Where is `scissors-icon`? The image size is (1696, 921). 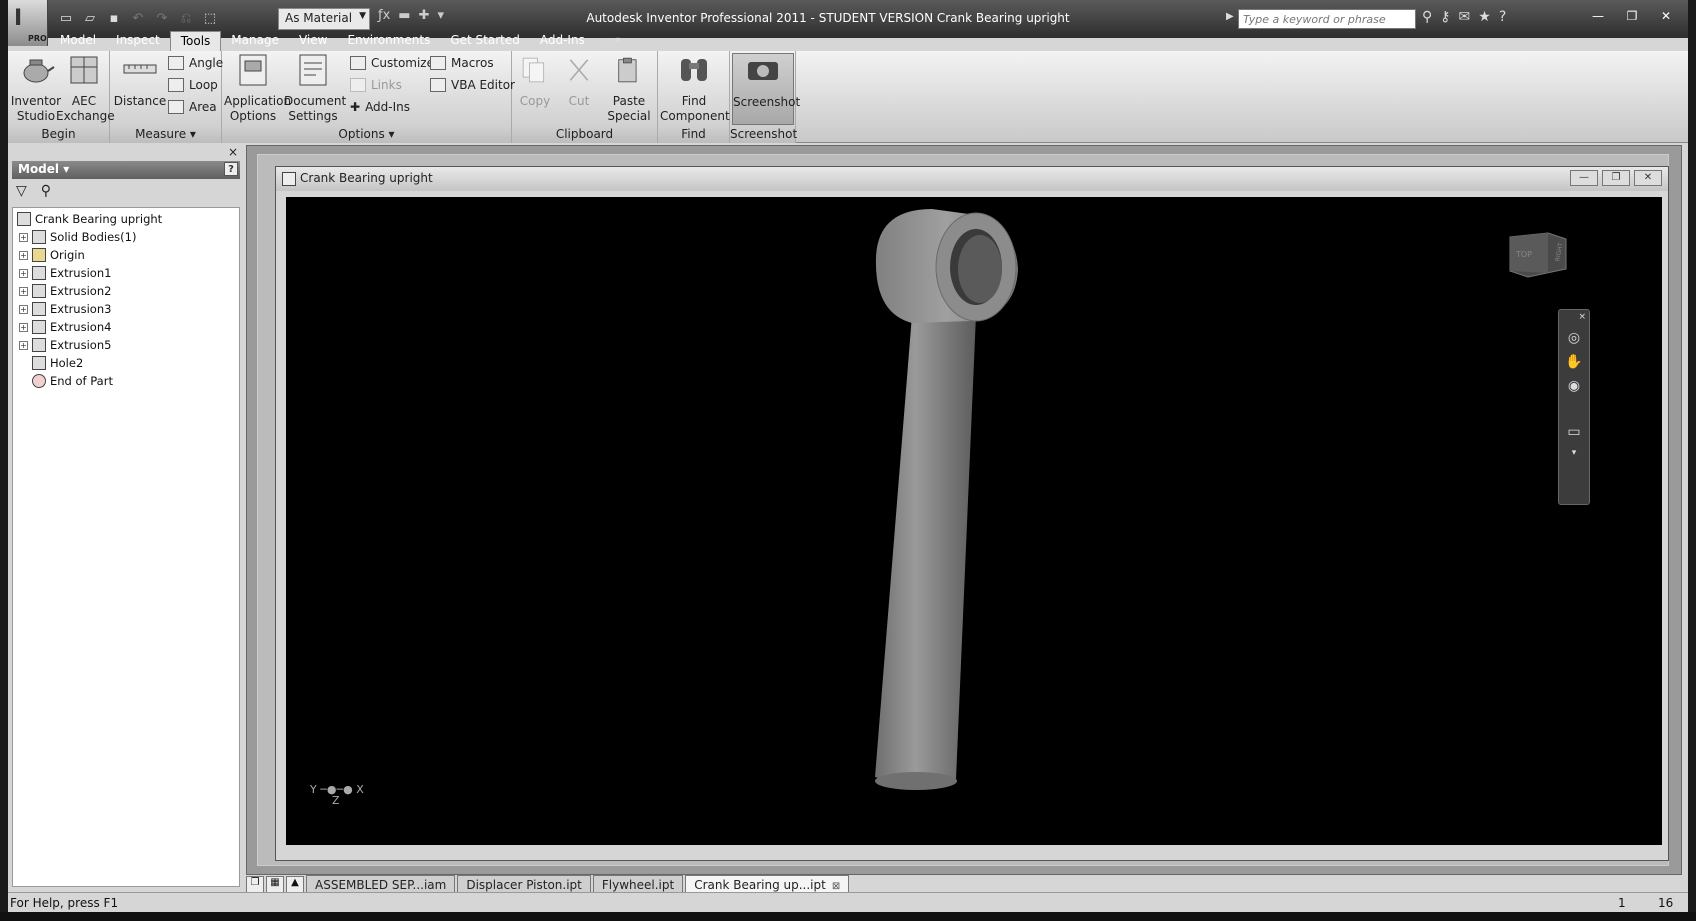 scissors-icon is located at coordinates (579, 70).